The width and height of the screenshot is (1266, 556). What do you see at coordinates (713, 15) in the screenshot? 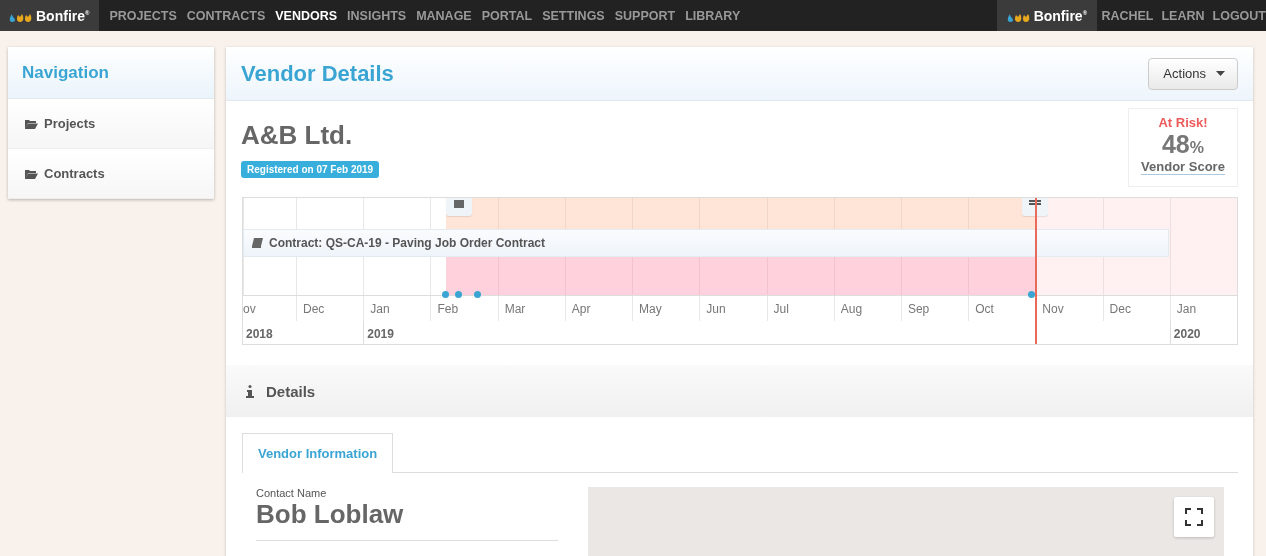
I see `nav-link: LIBRARY` at bounding box center [713, 15].